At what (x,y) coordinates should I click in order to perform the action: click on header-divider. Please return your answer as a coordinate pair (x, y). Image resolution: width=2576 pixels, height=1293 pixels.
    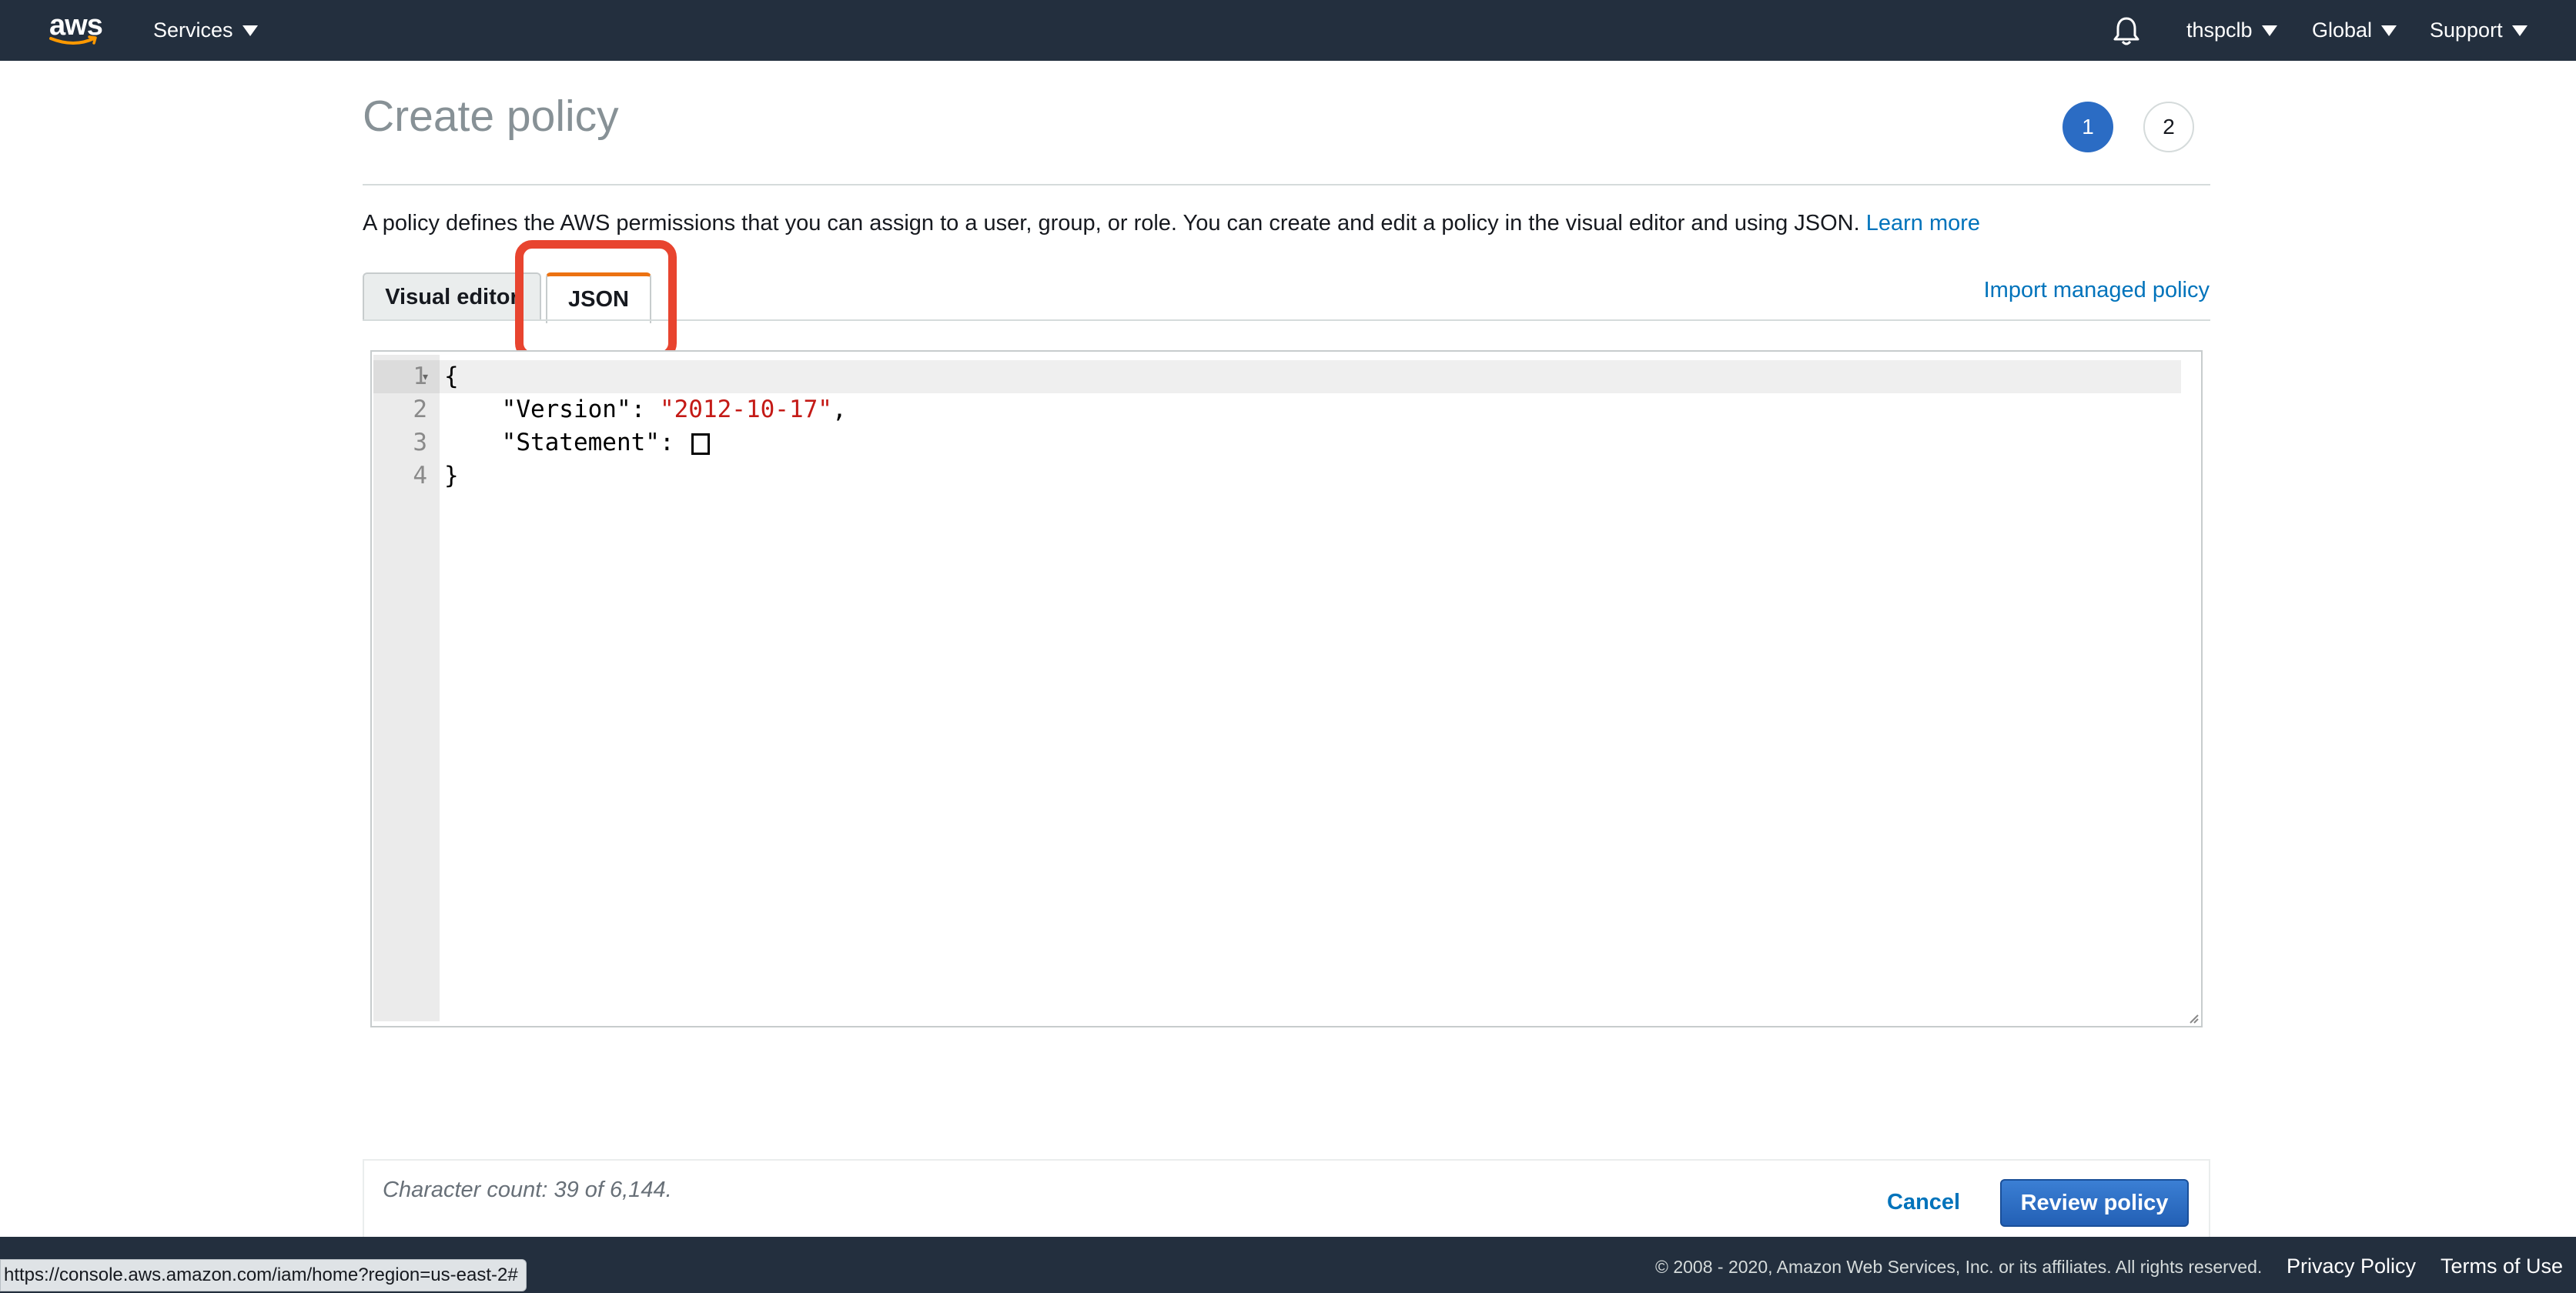
    Looking at the image, I should click on (1287, 184).